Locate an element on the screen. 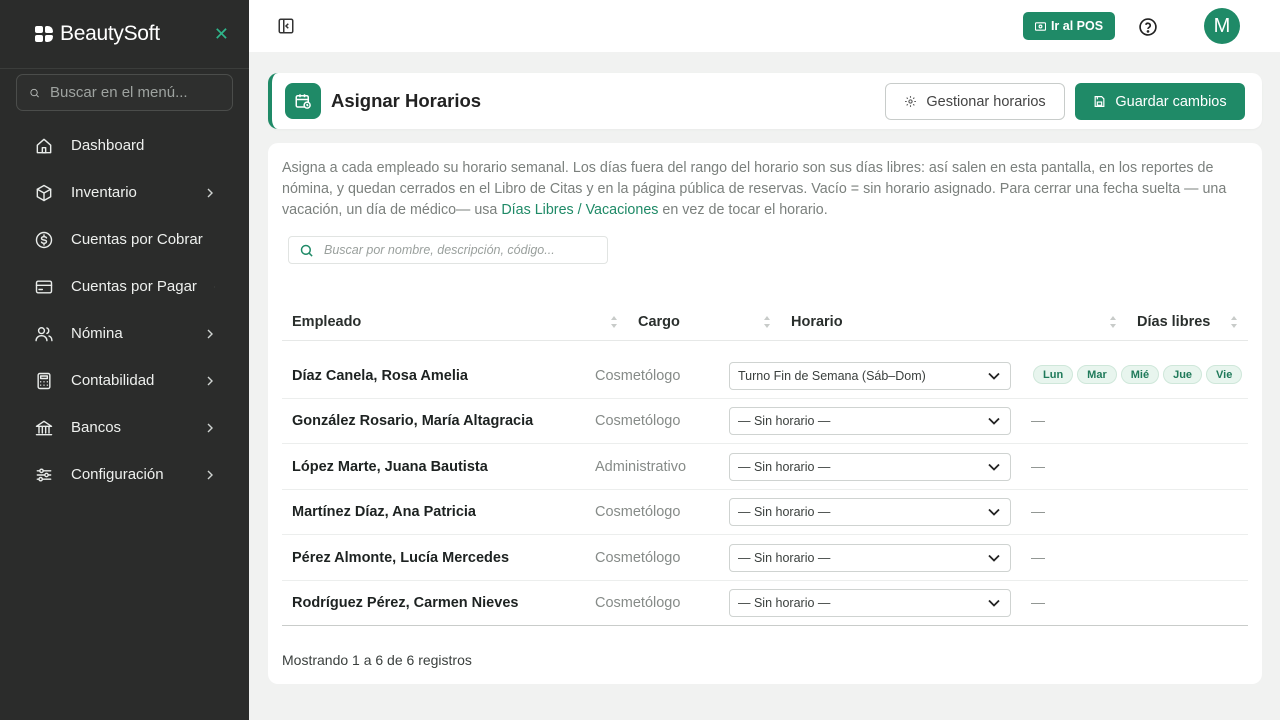 The image size is (1280, 720). column-header-empleado: Empleado is located at coordinates (326, 322).